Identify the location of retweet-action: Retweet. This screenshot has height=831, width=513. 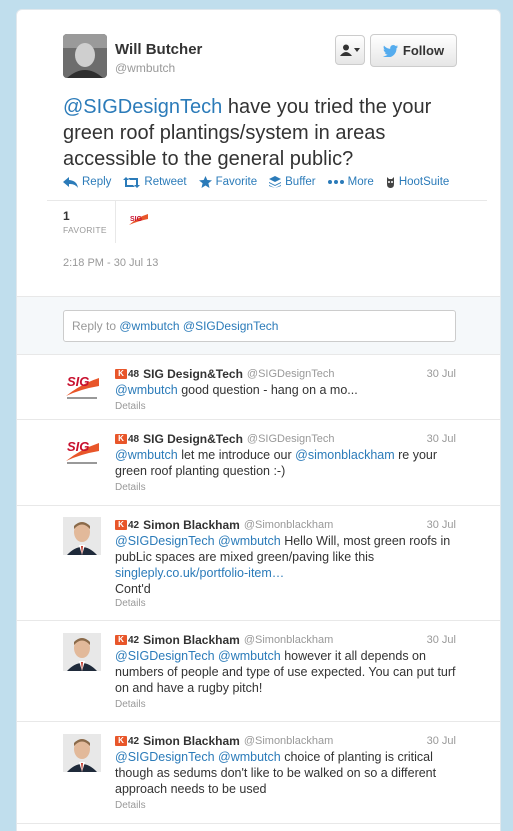
(155, 182).